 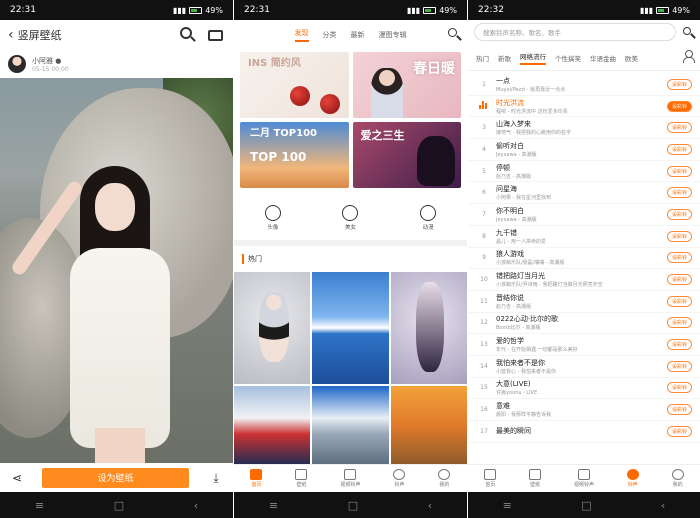 I want to click on tab-discover: 发现, so click(x=301, y=35).